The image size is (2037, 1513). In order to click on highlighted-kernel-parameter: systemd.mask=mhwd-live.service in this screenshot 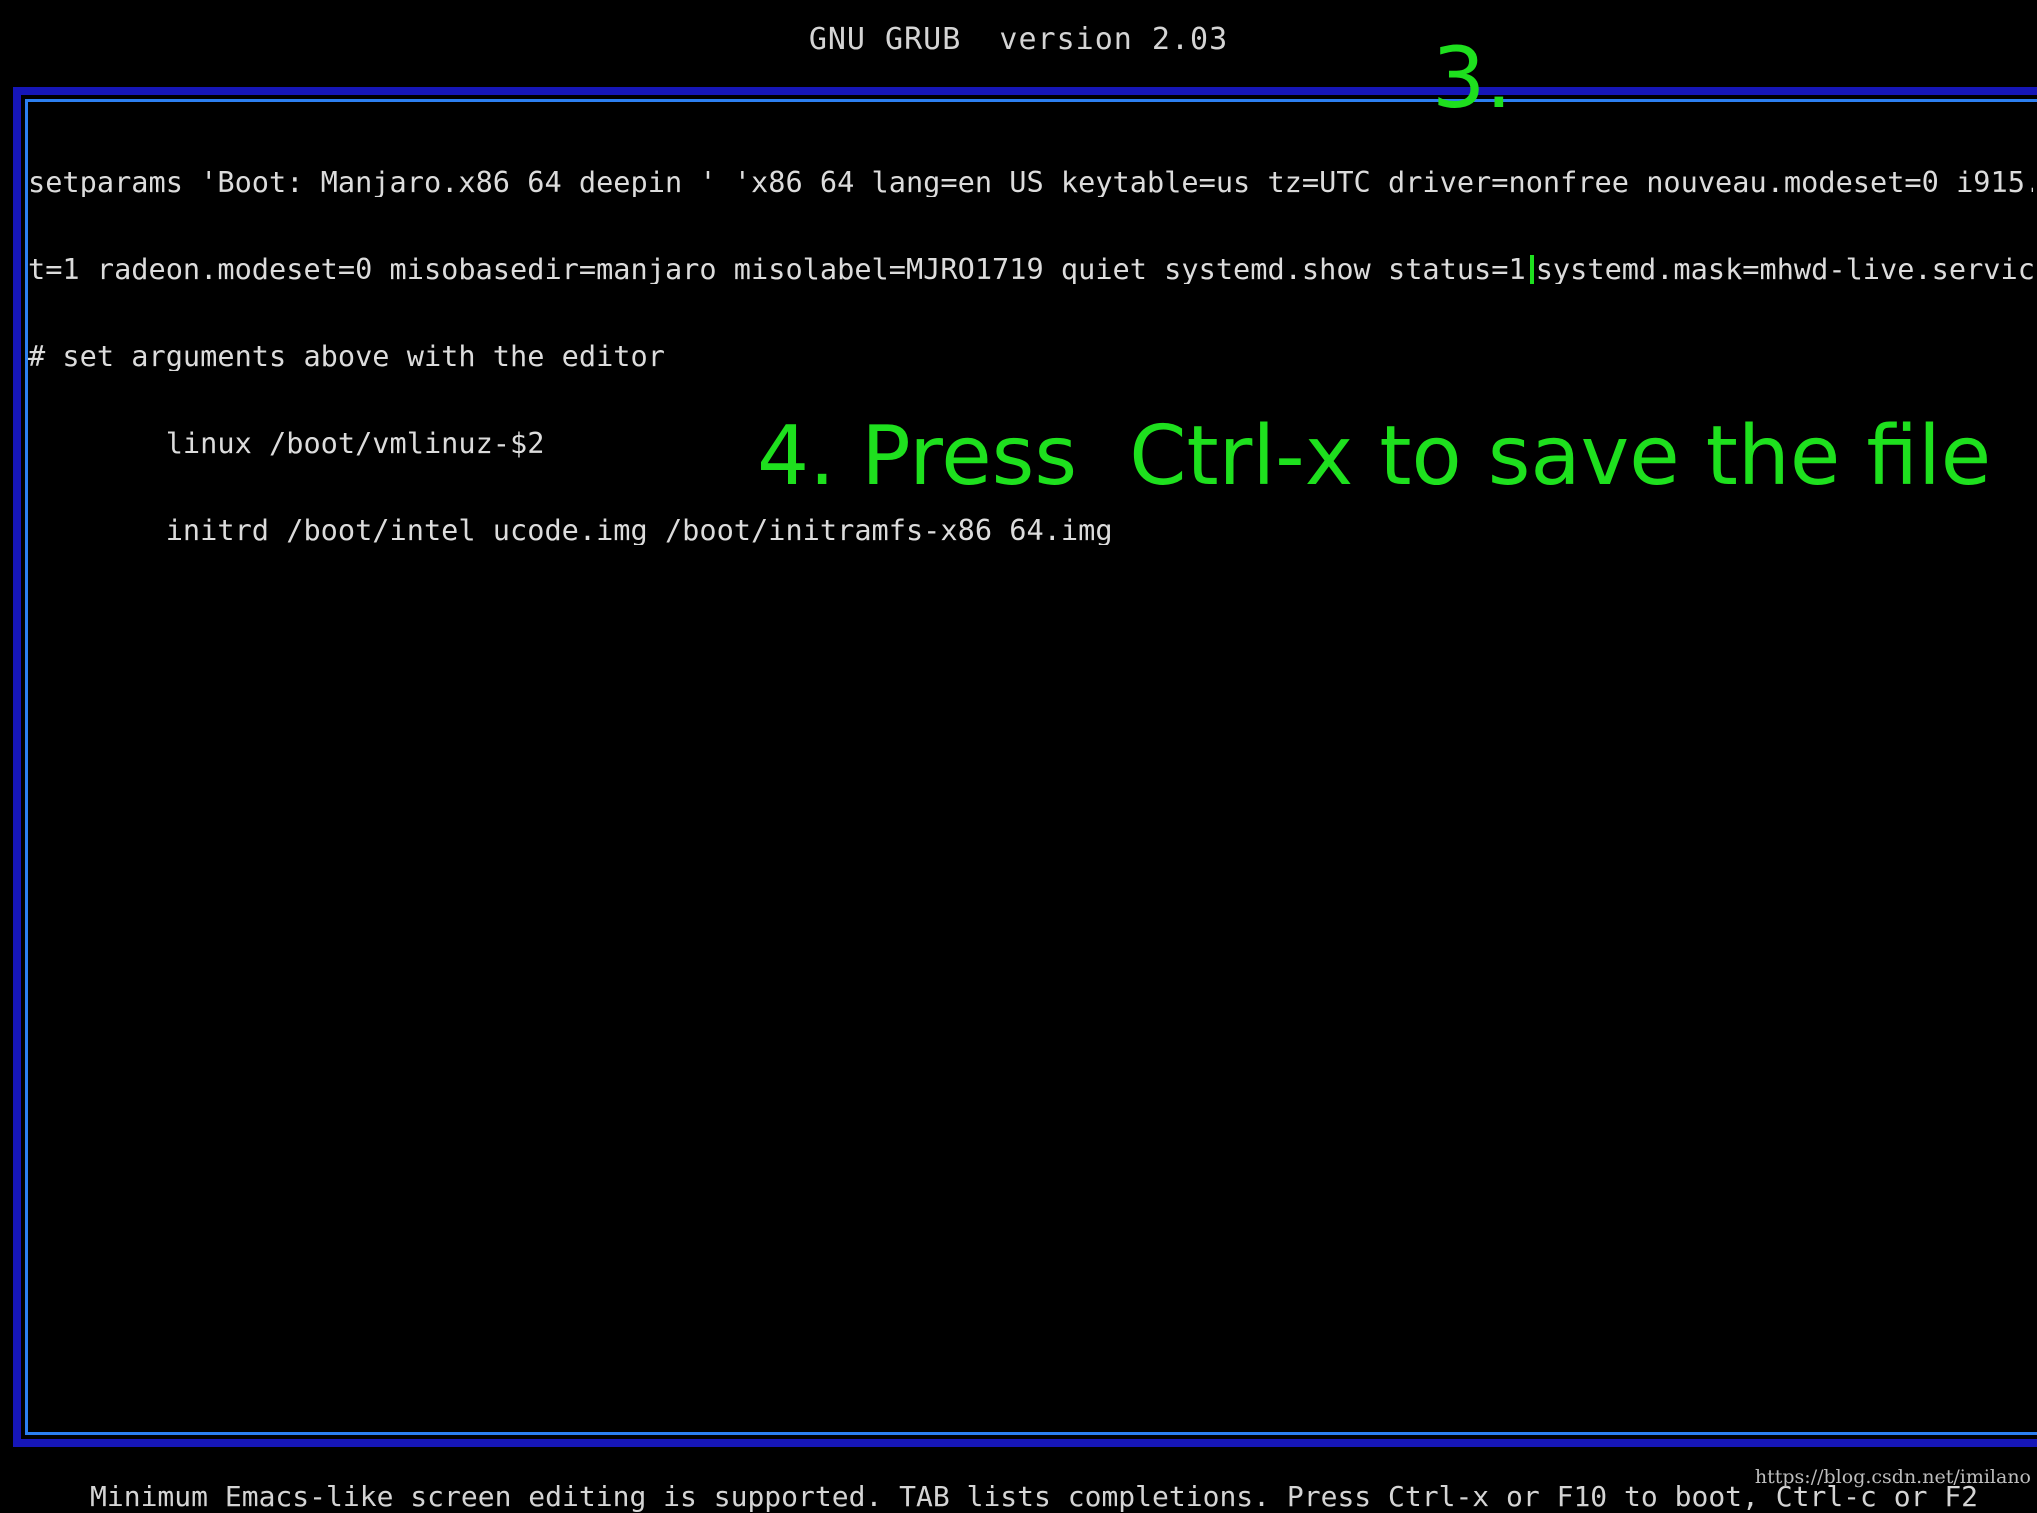, I will do `click(1784, 269)`.